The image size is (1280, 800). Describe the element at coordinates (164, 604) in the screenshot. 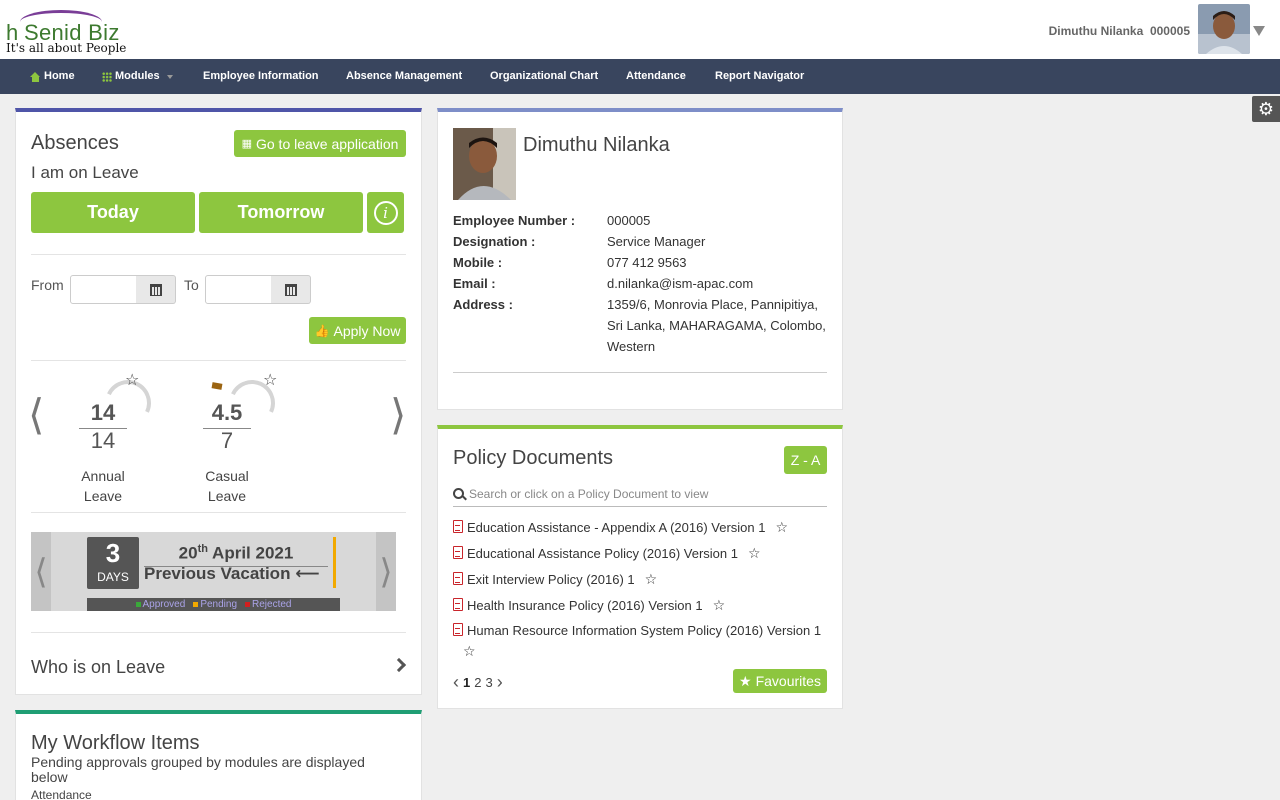

I see `legend-label: Approved` at that location.